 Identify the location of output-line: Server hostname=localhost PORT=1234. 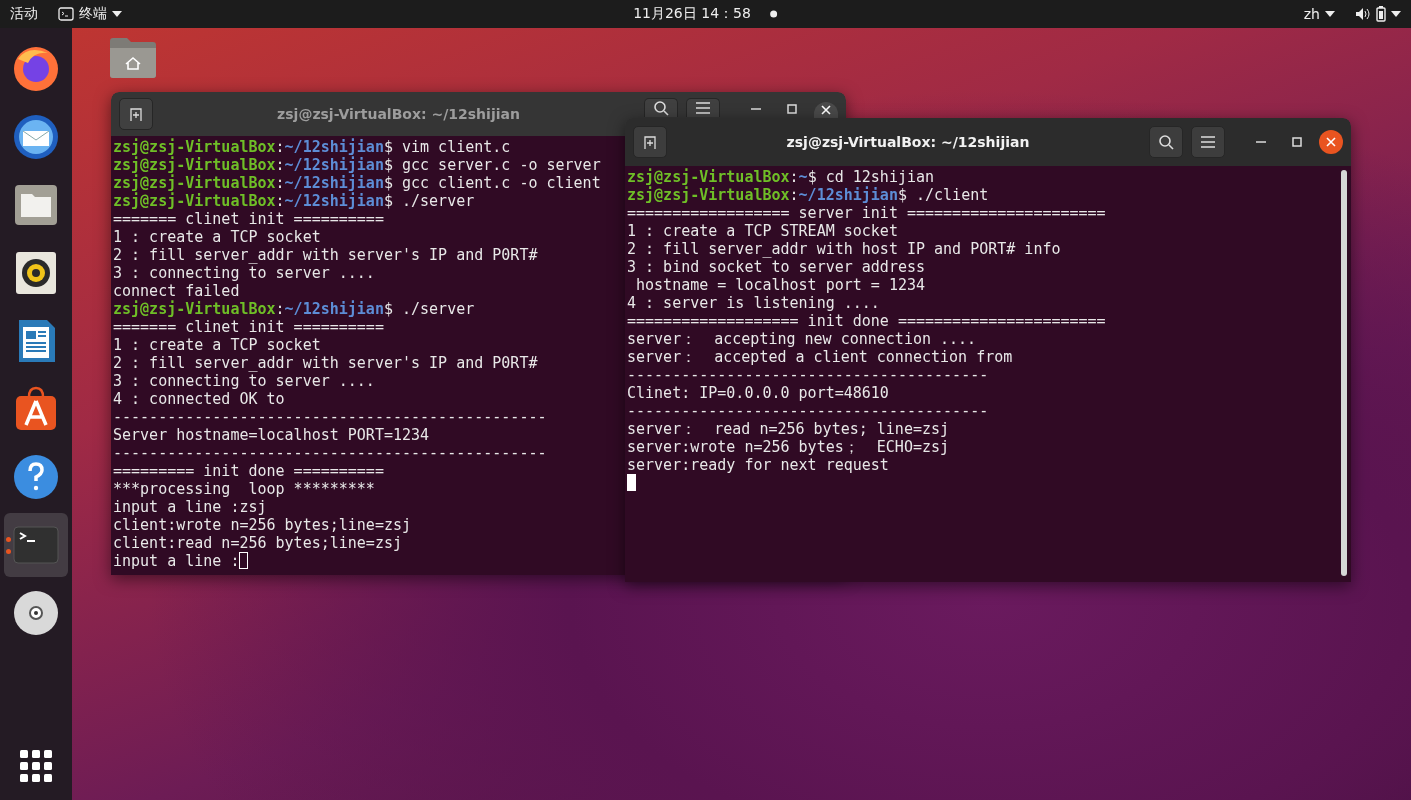
(271, 435).